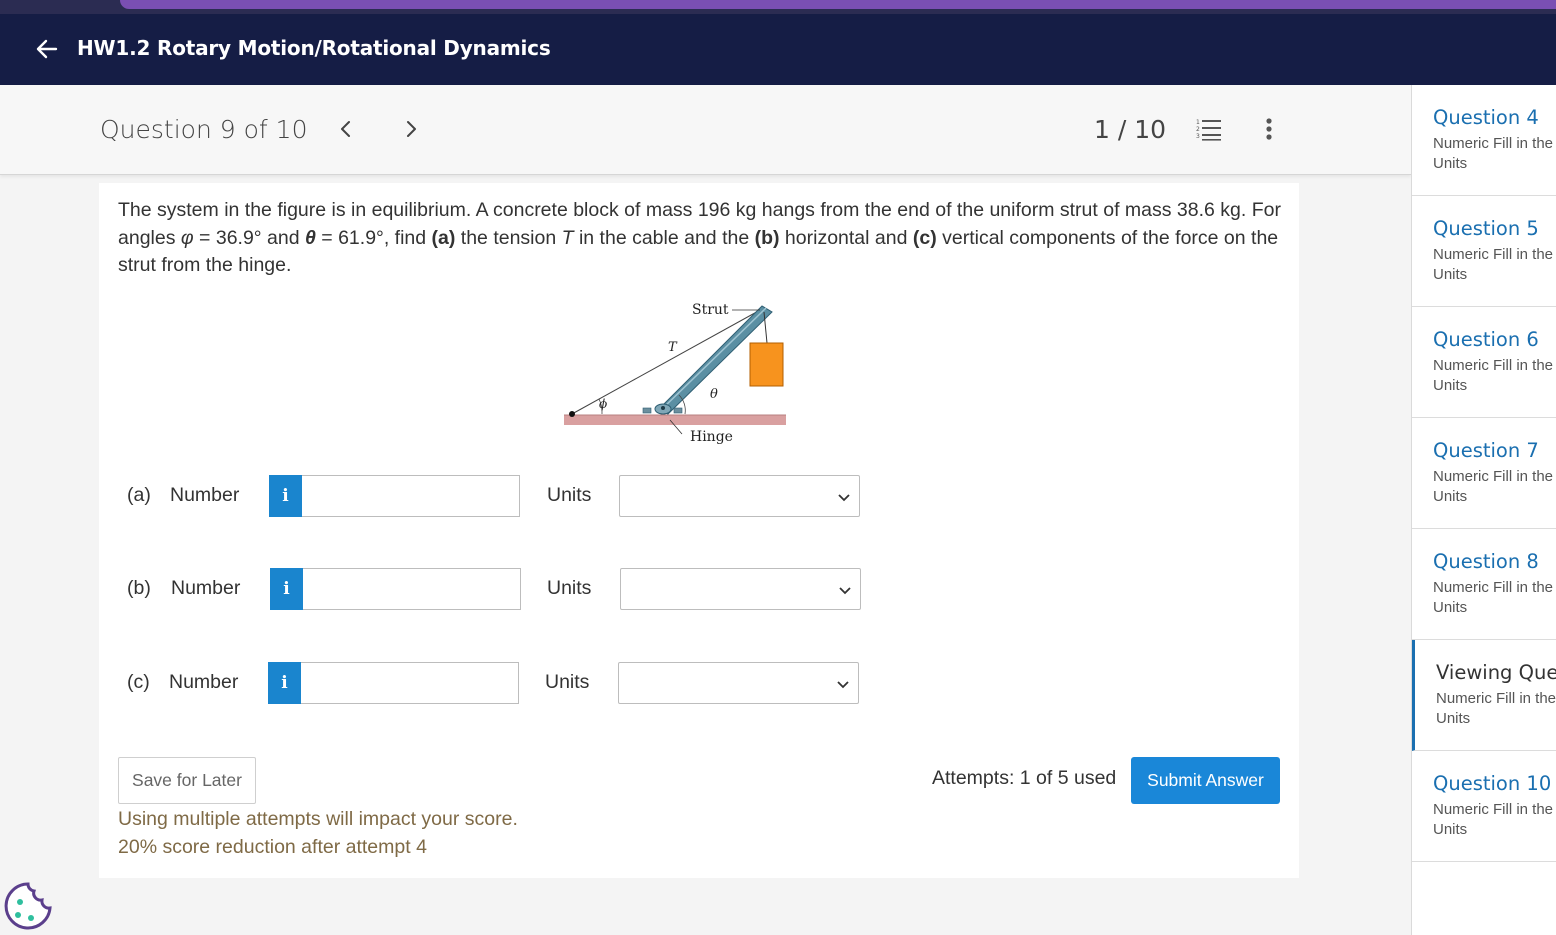  I want to click on top-bar: HW1.2 Rotary Motion/Rotational Dynamics, so click(778, 49).